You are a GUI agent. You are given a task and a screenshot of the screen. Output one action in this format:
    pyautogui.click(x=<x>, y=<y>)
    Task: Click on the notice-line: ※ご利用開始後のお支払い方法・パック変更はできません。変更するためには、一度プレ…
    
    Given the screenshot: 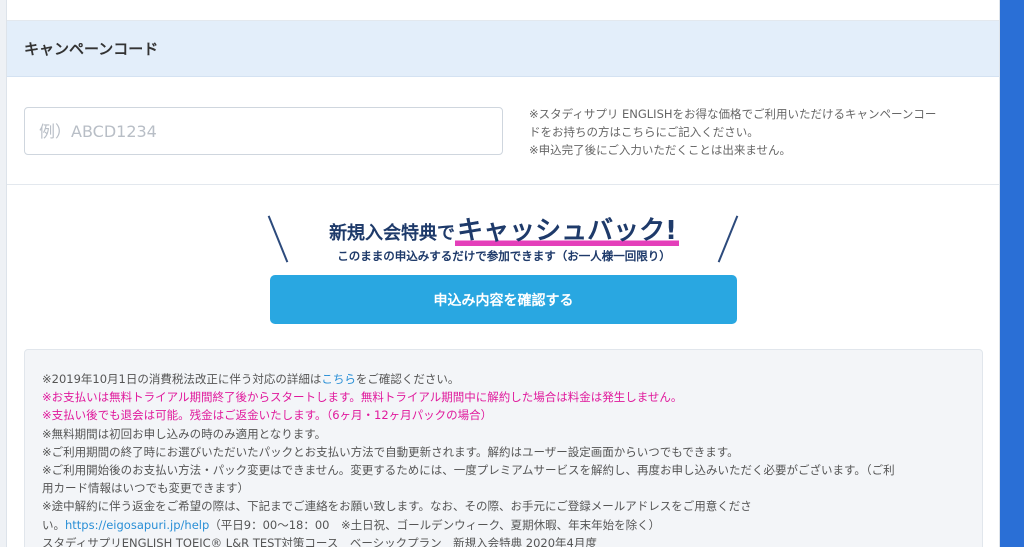 What is the action you would take?
    pyautogui.click(x=468, y=470)
    